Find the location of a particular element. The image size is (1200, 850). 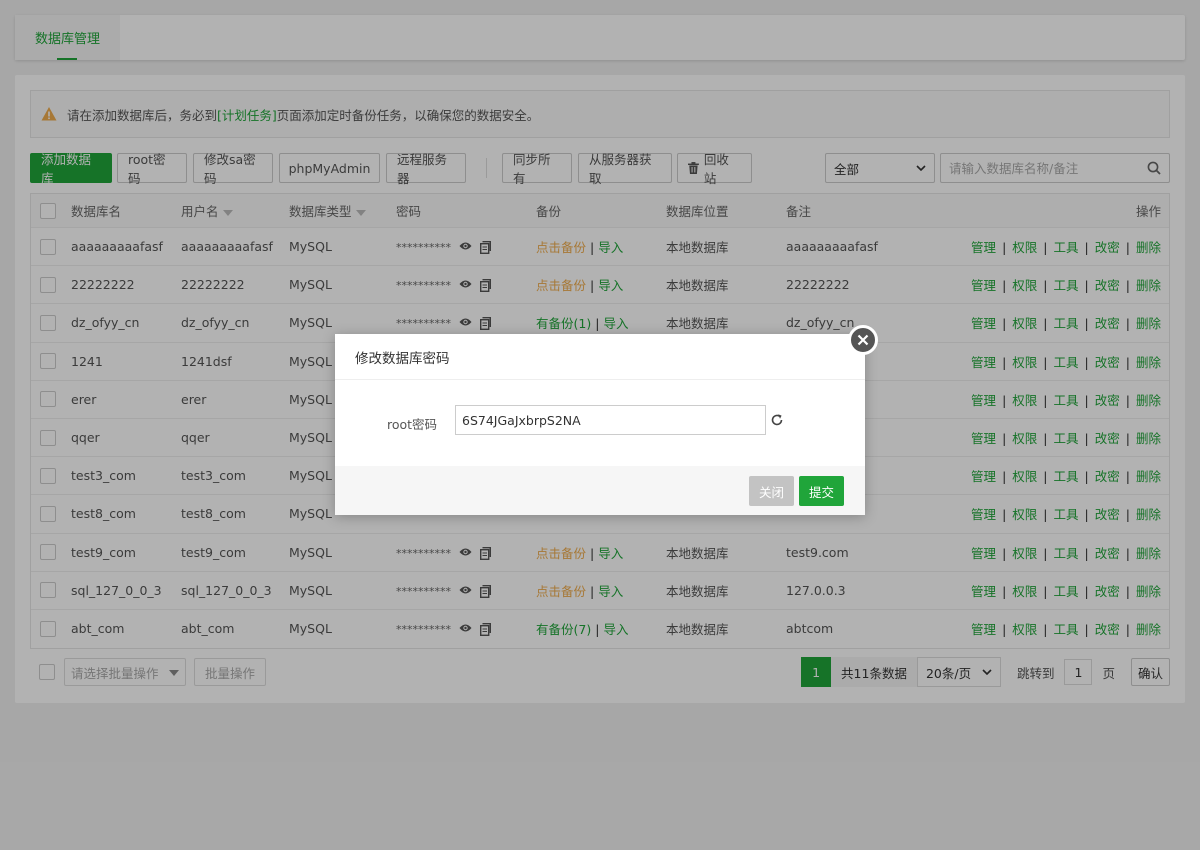

root-password-label: root密码 is located at coordinates (412, 424).